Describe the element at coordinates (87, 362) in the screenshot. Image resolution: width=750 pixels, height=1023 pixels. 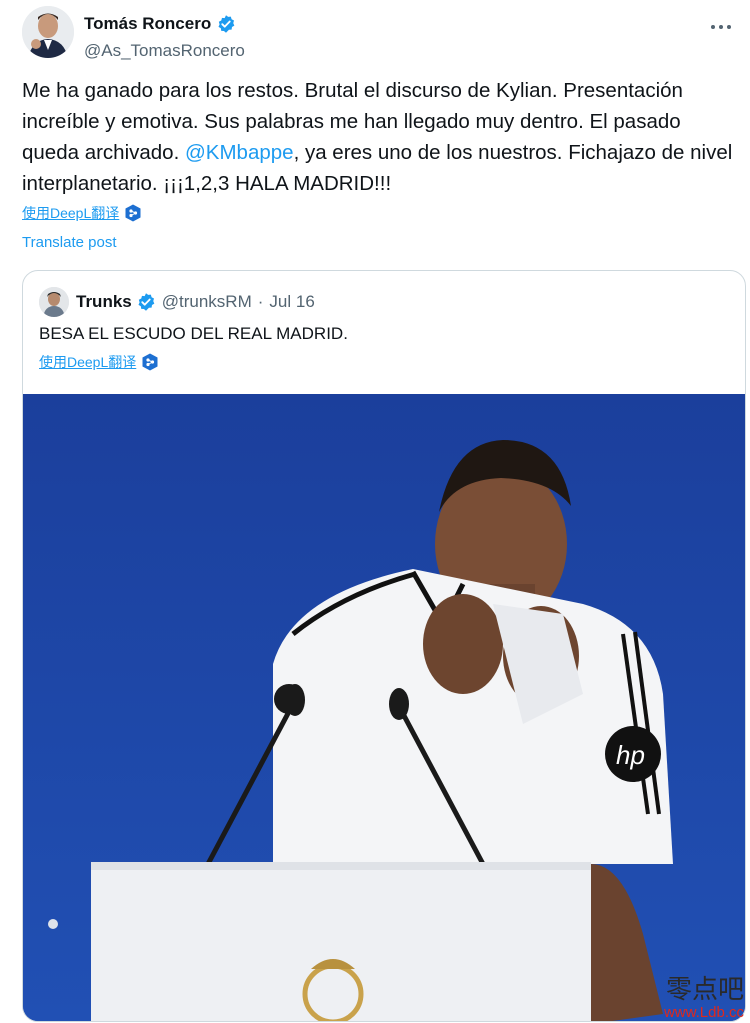
I see `quoted-deepl-translate-link: 使用DeepL翻译` at that location.